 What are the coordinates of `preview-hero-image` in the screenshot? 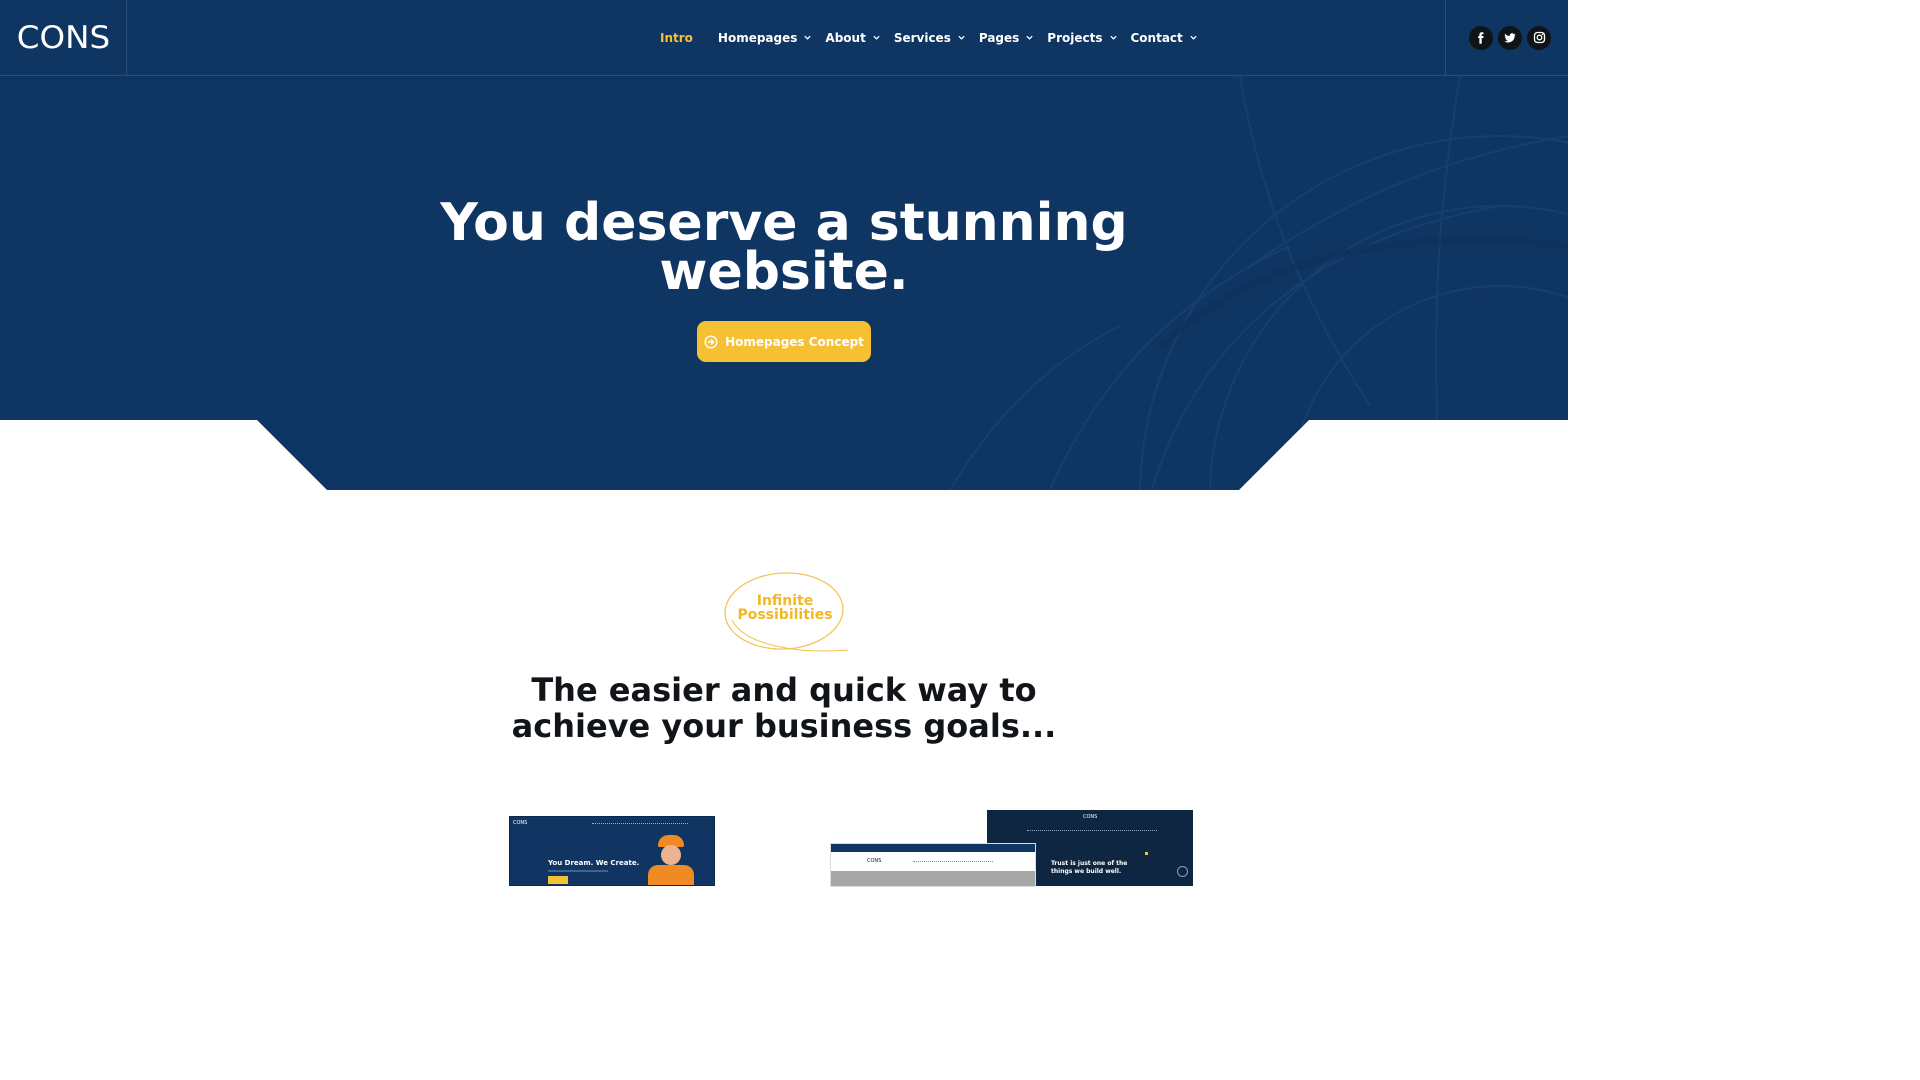 It's located at (933, 878).